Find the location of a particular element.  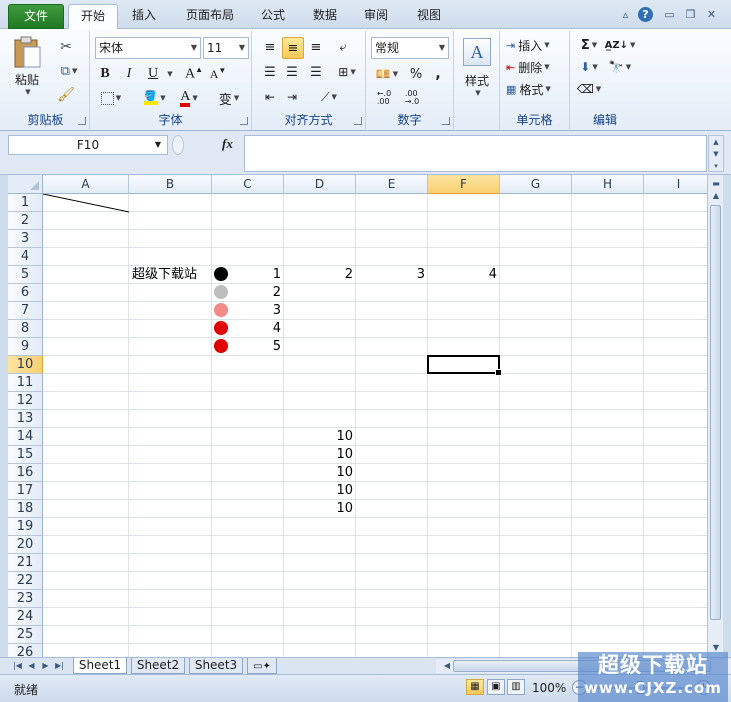

italic-button: I is located at coordinates (129, 74).